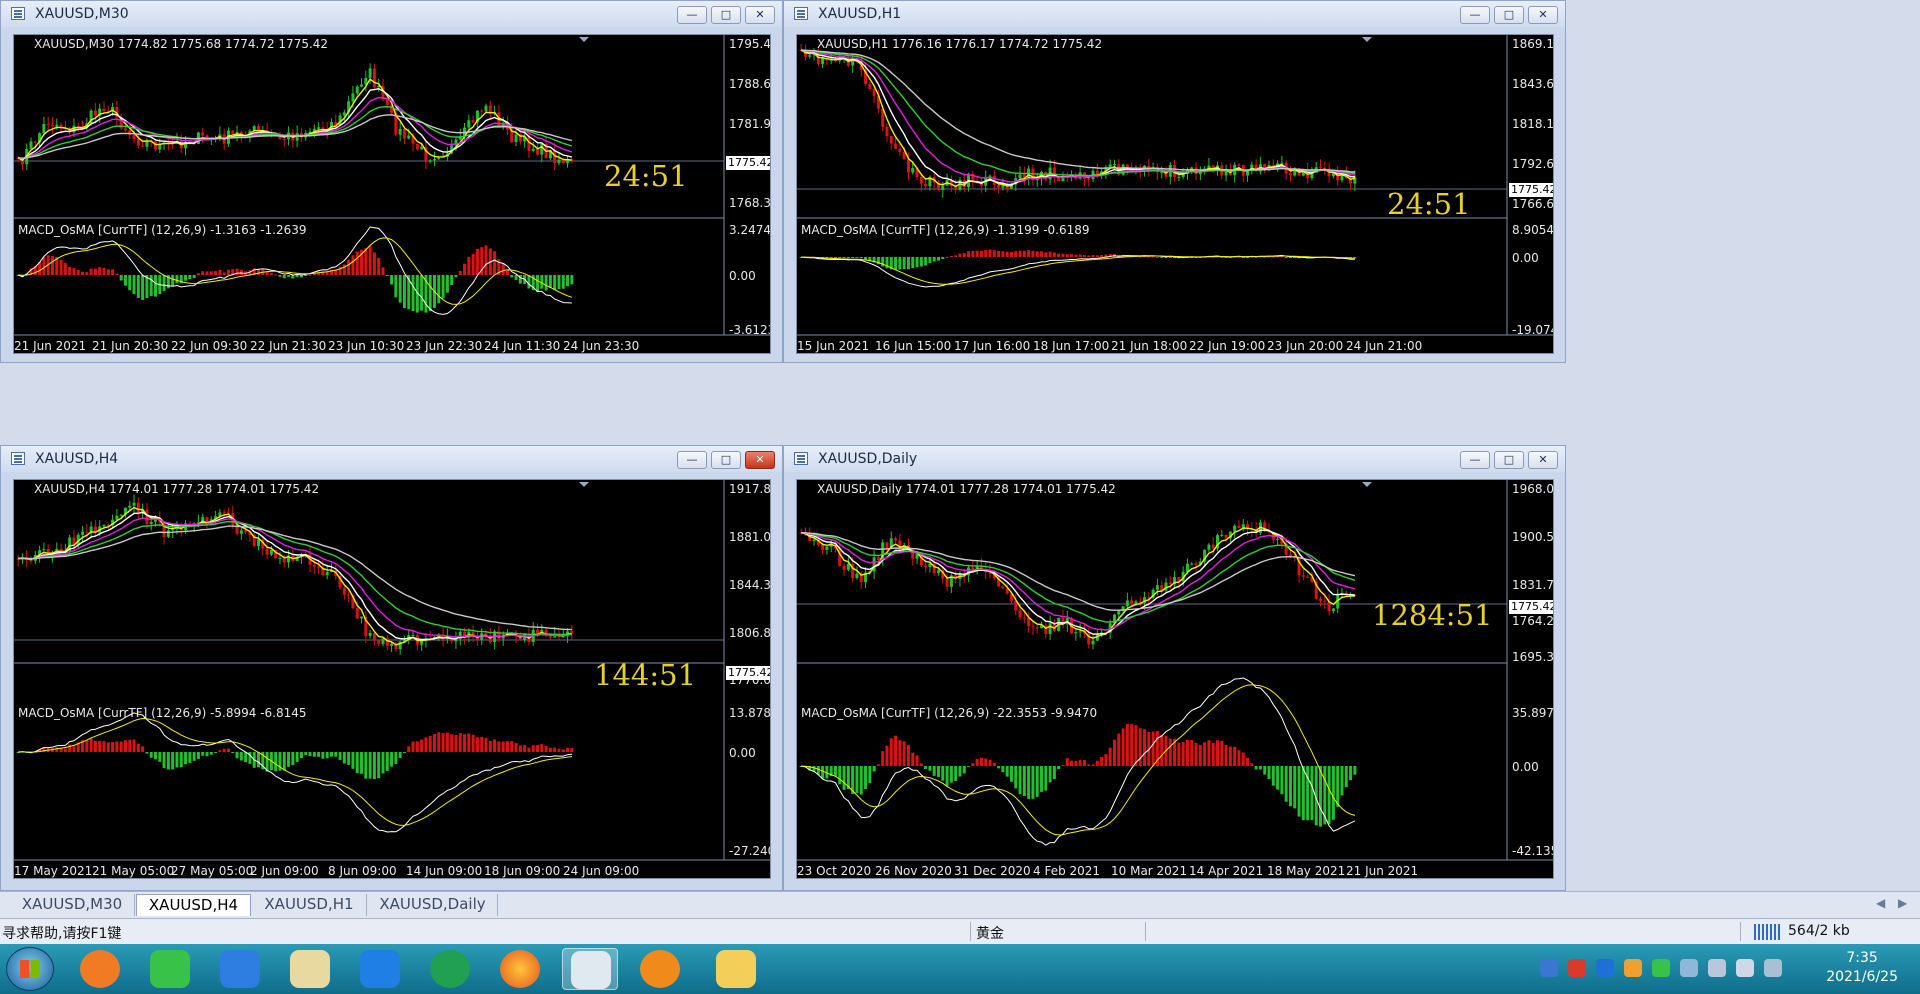 This screenshot has height=994, width=1920. Describe the element at coordinates (1773, 968) in the screenshot. I see `tray-signal-icon` at that location.